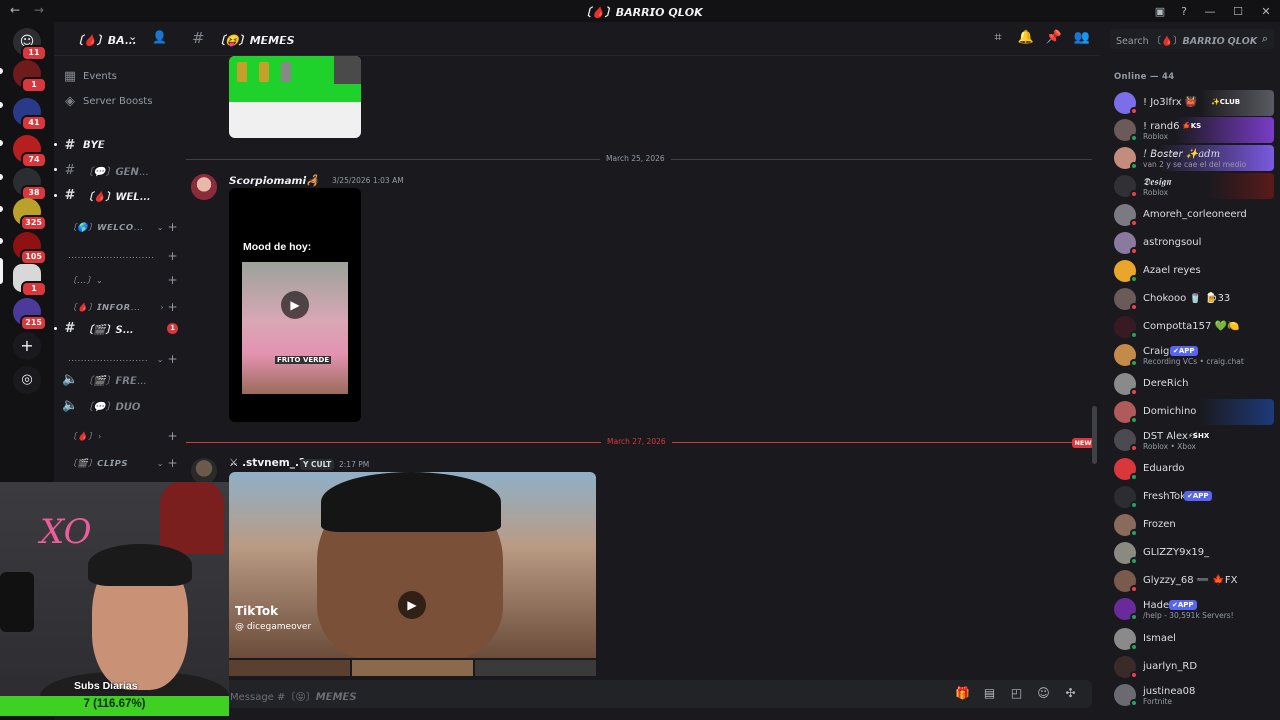 This screenshot has width=1280, height=720. I want to click on channel-bye: # 𝘽𝙔𝙀, so click(121, 145).